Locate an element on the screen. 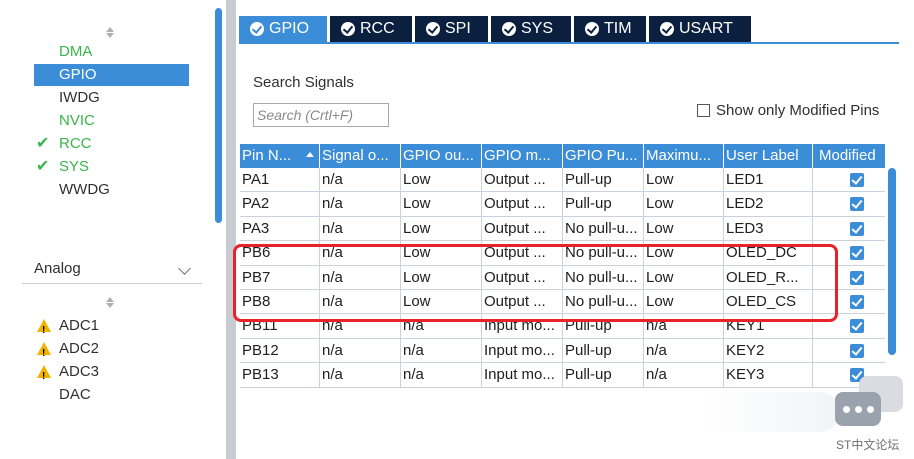 The height and width of the screenshot is (459, 914). sidebar-item-iwdg: IWDG is located at coordinates (111, 98).